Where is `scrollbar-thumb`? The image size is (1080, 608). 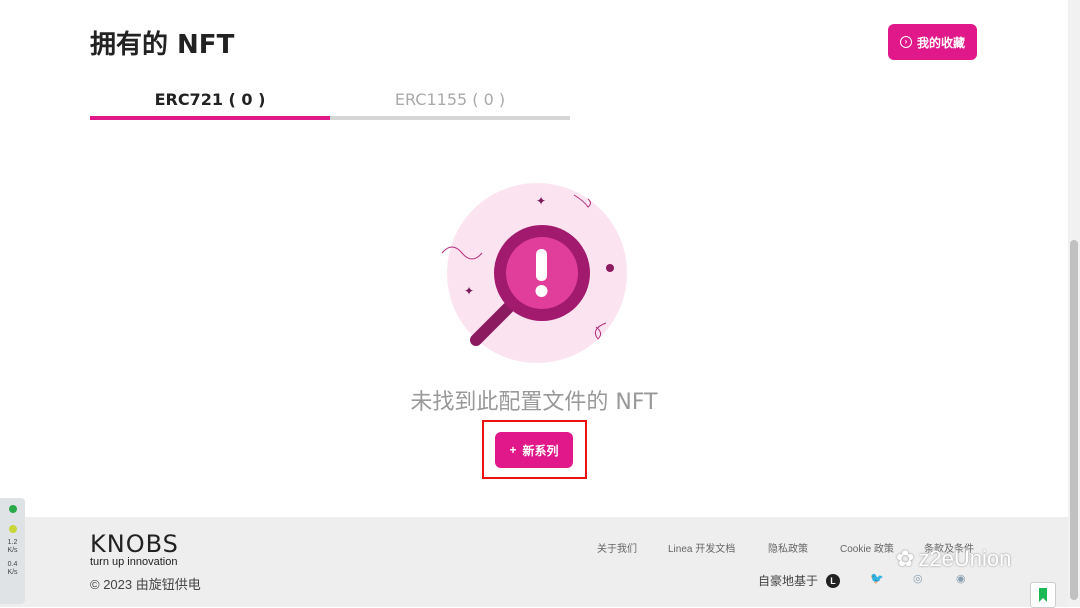 scrollbar-thumb is located at coordinates (1074, 420).